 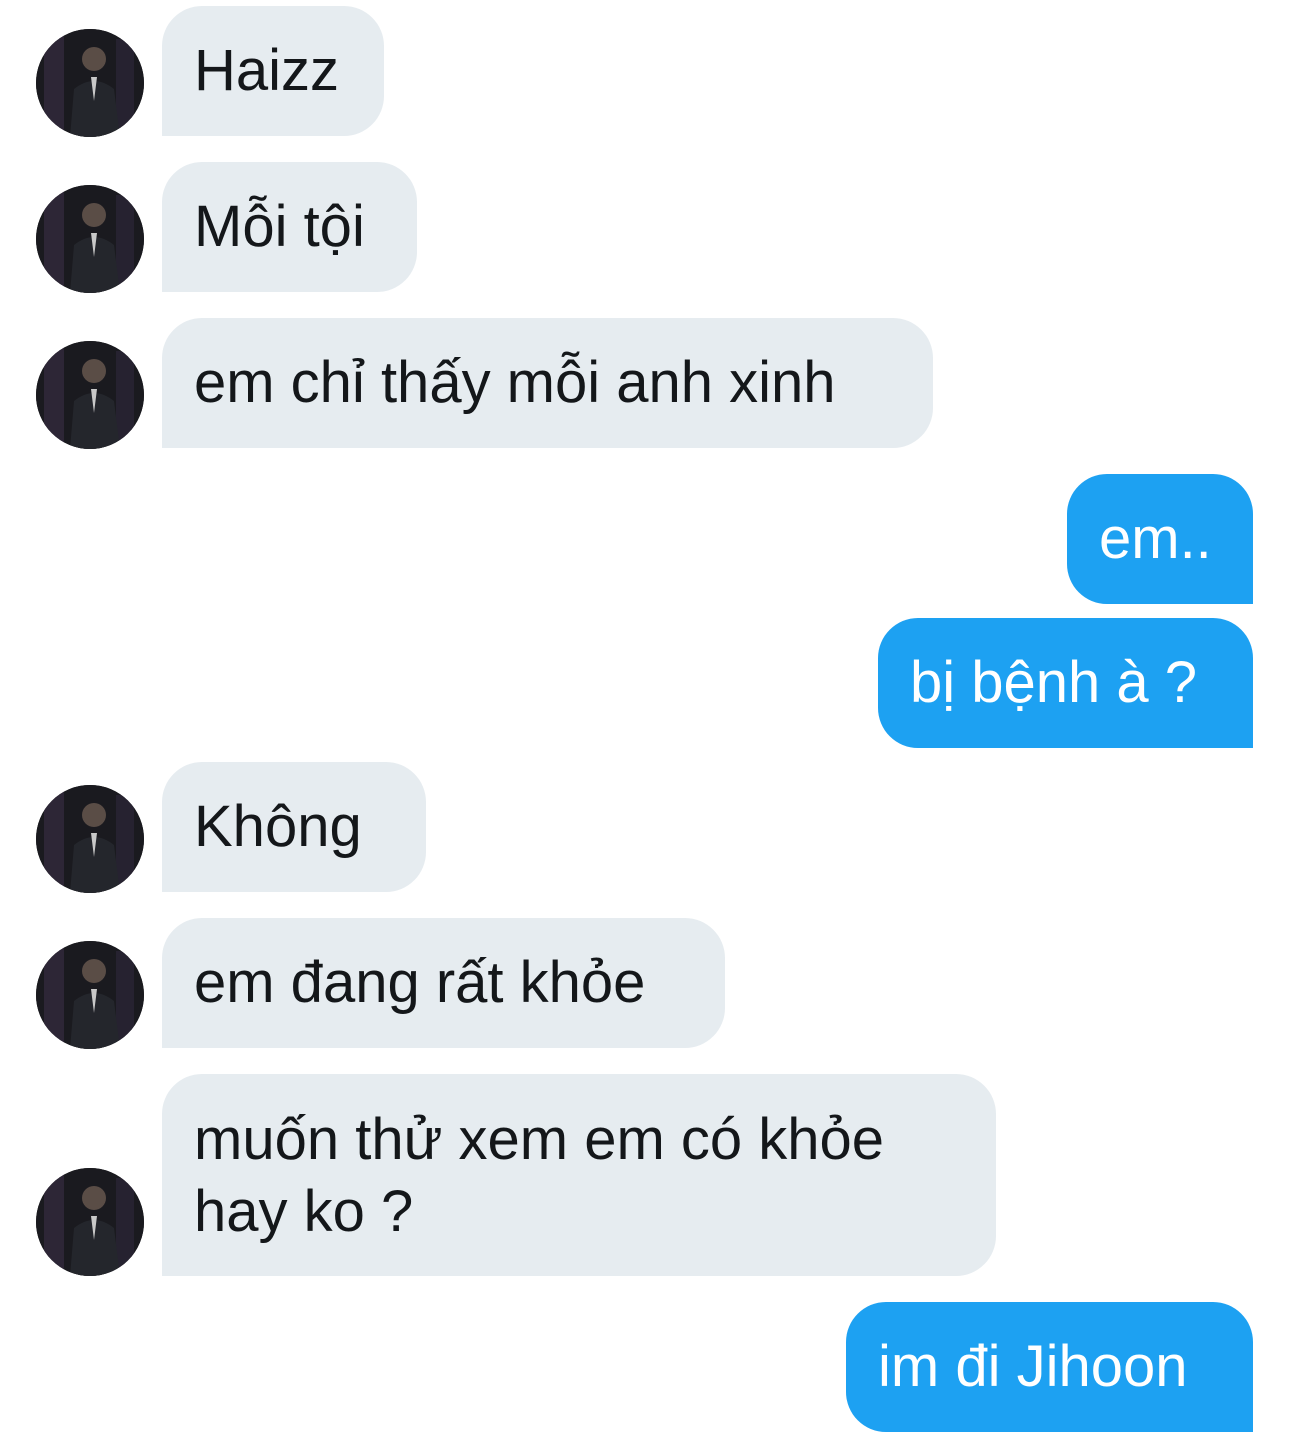 I want to click on message-bubble: em đang rất khỏe, so click(x=443, y=983).